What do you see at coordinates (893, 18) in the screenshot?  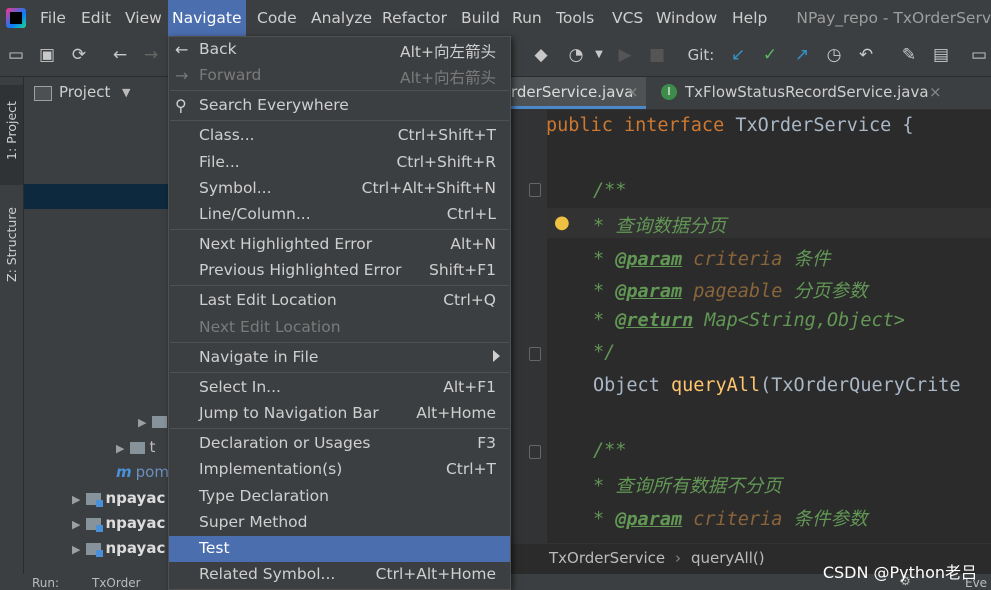 I see `window-title: NPay_repo - TxOrderServ` at bounding box center [893, 18].